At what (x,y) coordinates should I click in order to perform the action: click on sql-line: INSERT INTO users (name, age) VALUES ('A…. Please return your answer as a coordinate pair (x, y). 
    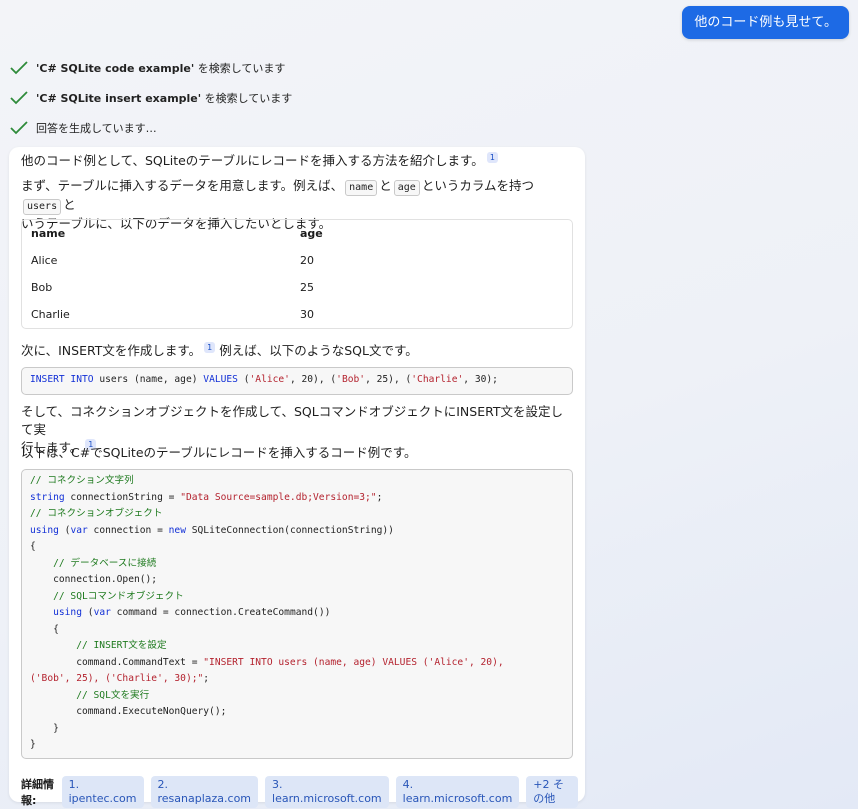
    Looking at the image, I should click on (264, 379).